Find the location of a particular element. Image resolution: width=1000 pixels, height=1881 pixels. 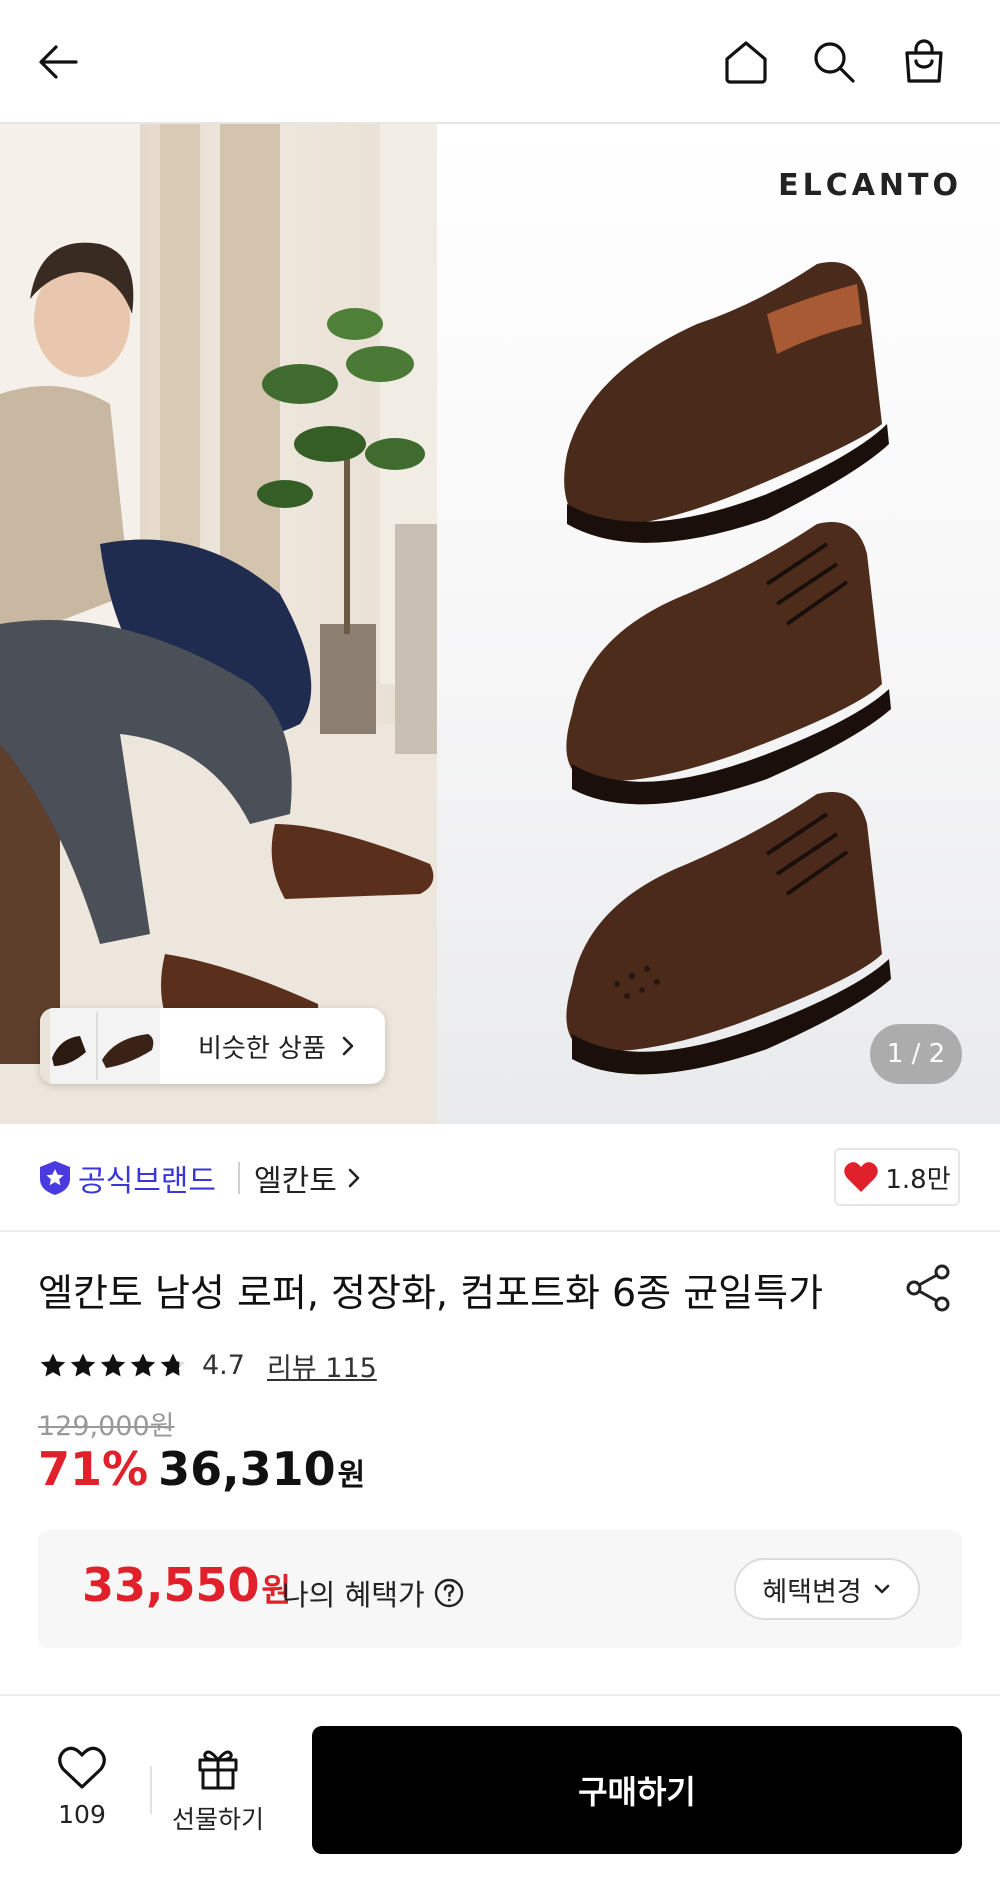

official-brand-badge: 공식브랜드 is located at coordinates (127, 1178).